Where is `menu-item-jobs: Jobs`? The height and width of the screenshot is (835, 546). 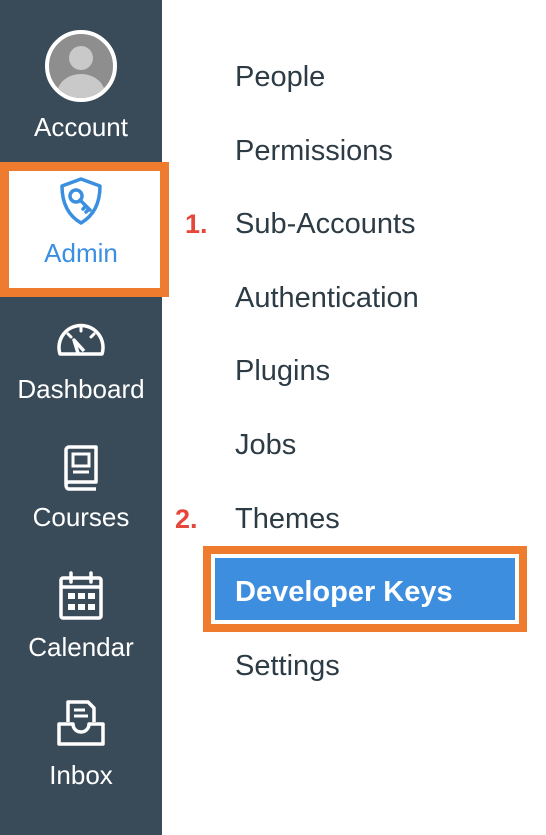 menu-item-jobs: Jobs is located at coordinates (265, 445).